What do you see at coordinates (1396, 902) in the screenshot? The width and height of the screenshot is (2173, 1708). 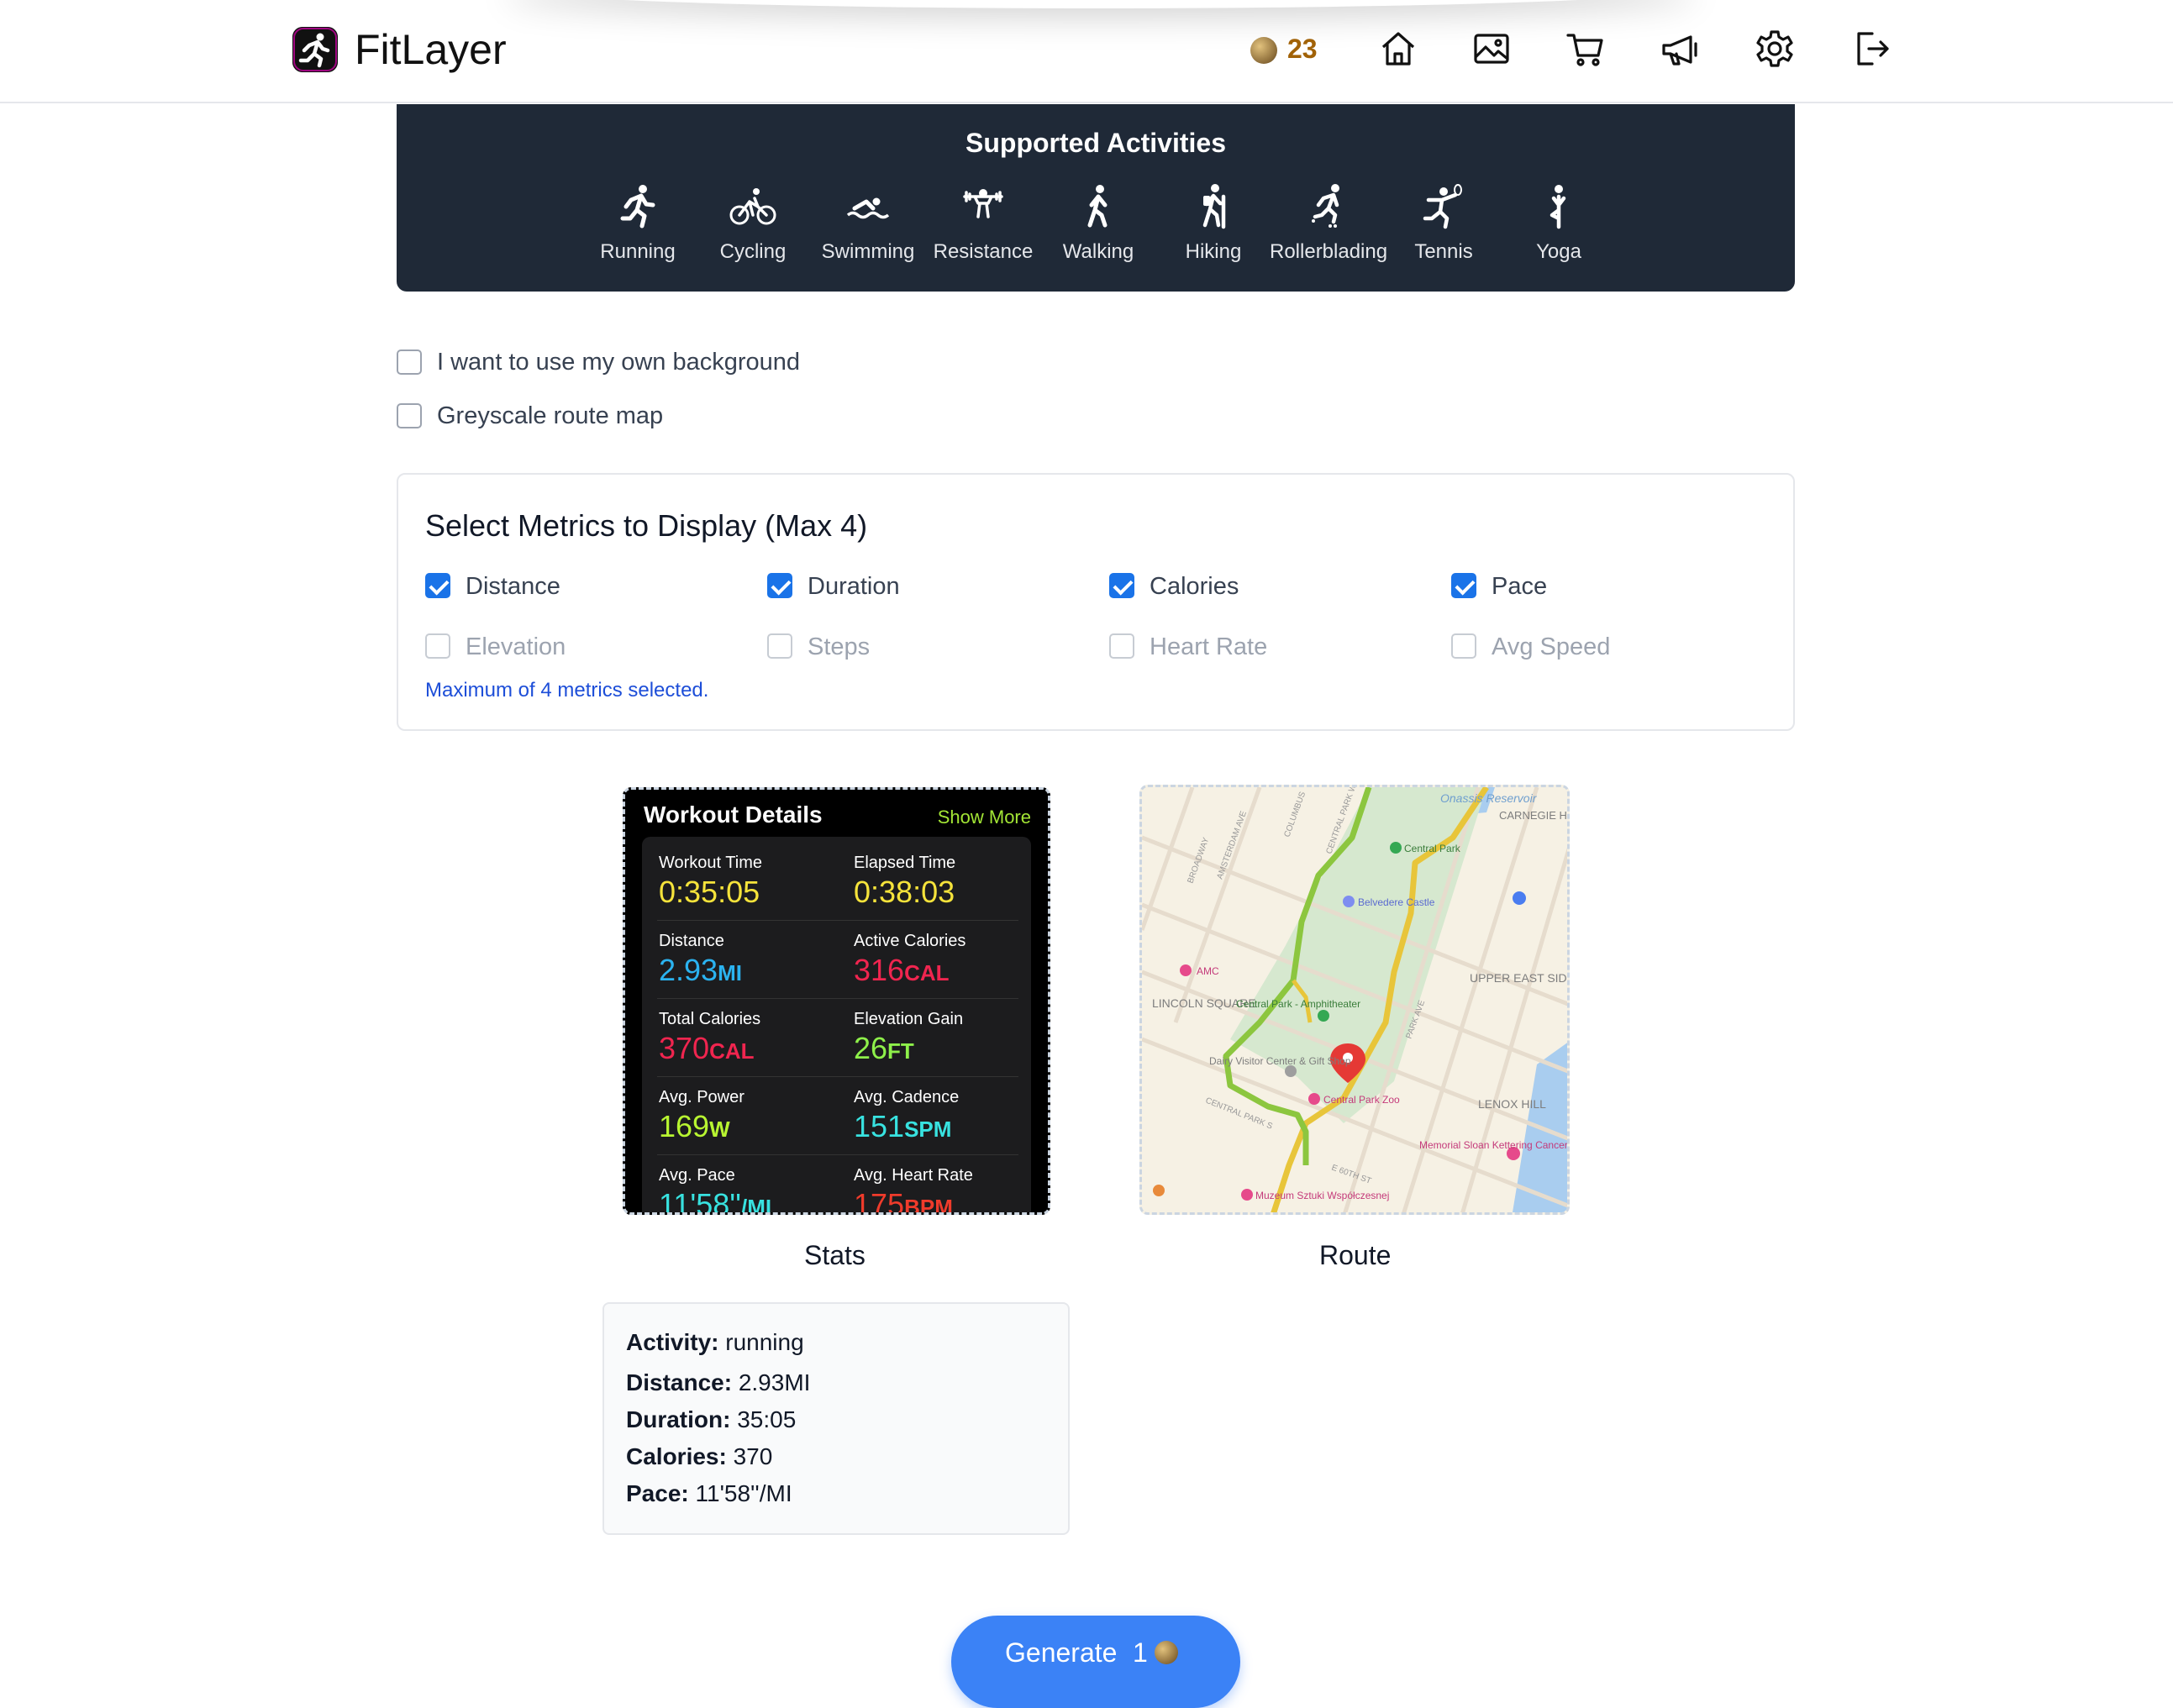 I see `svg-text: Belvedere Castle` at bounding box center [1396, 902].